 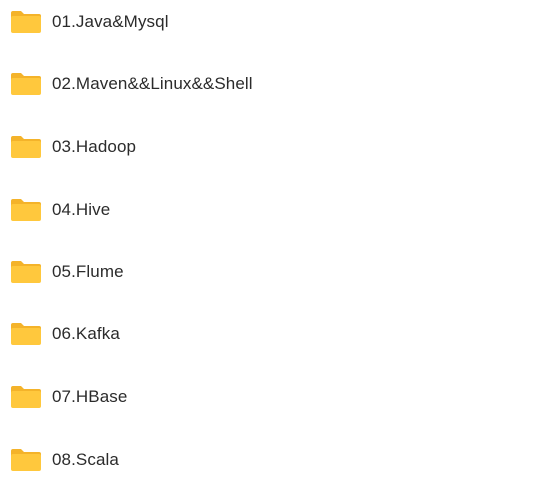 What do you see at coordinates (94, 146) in the screenshot?
I see `folder-name: 03.Hadoop` at bounding box center [94, 146].